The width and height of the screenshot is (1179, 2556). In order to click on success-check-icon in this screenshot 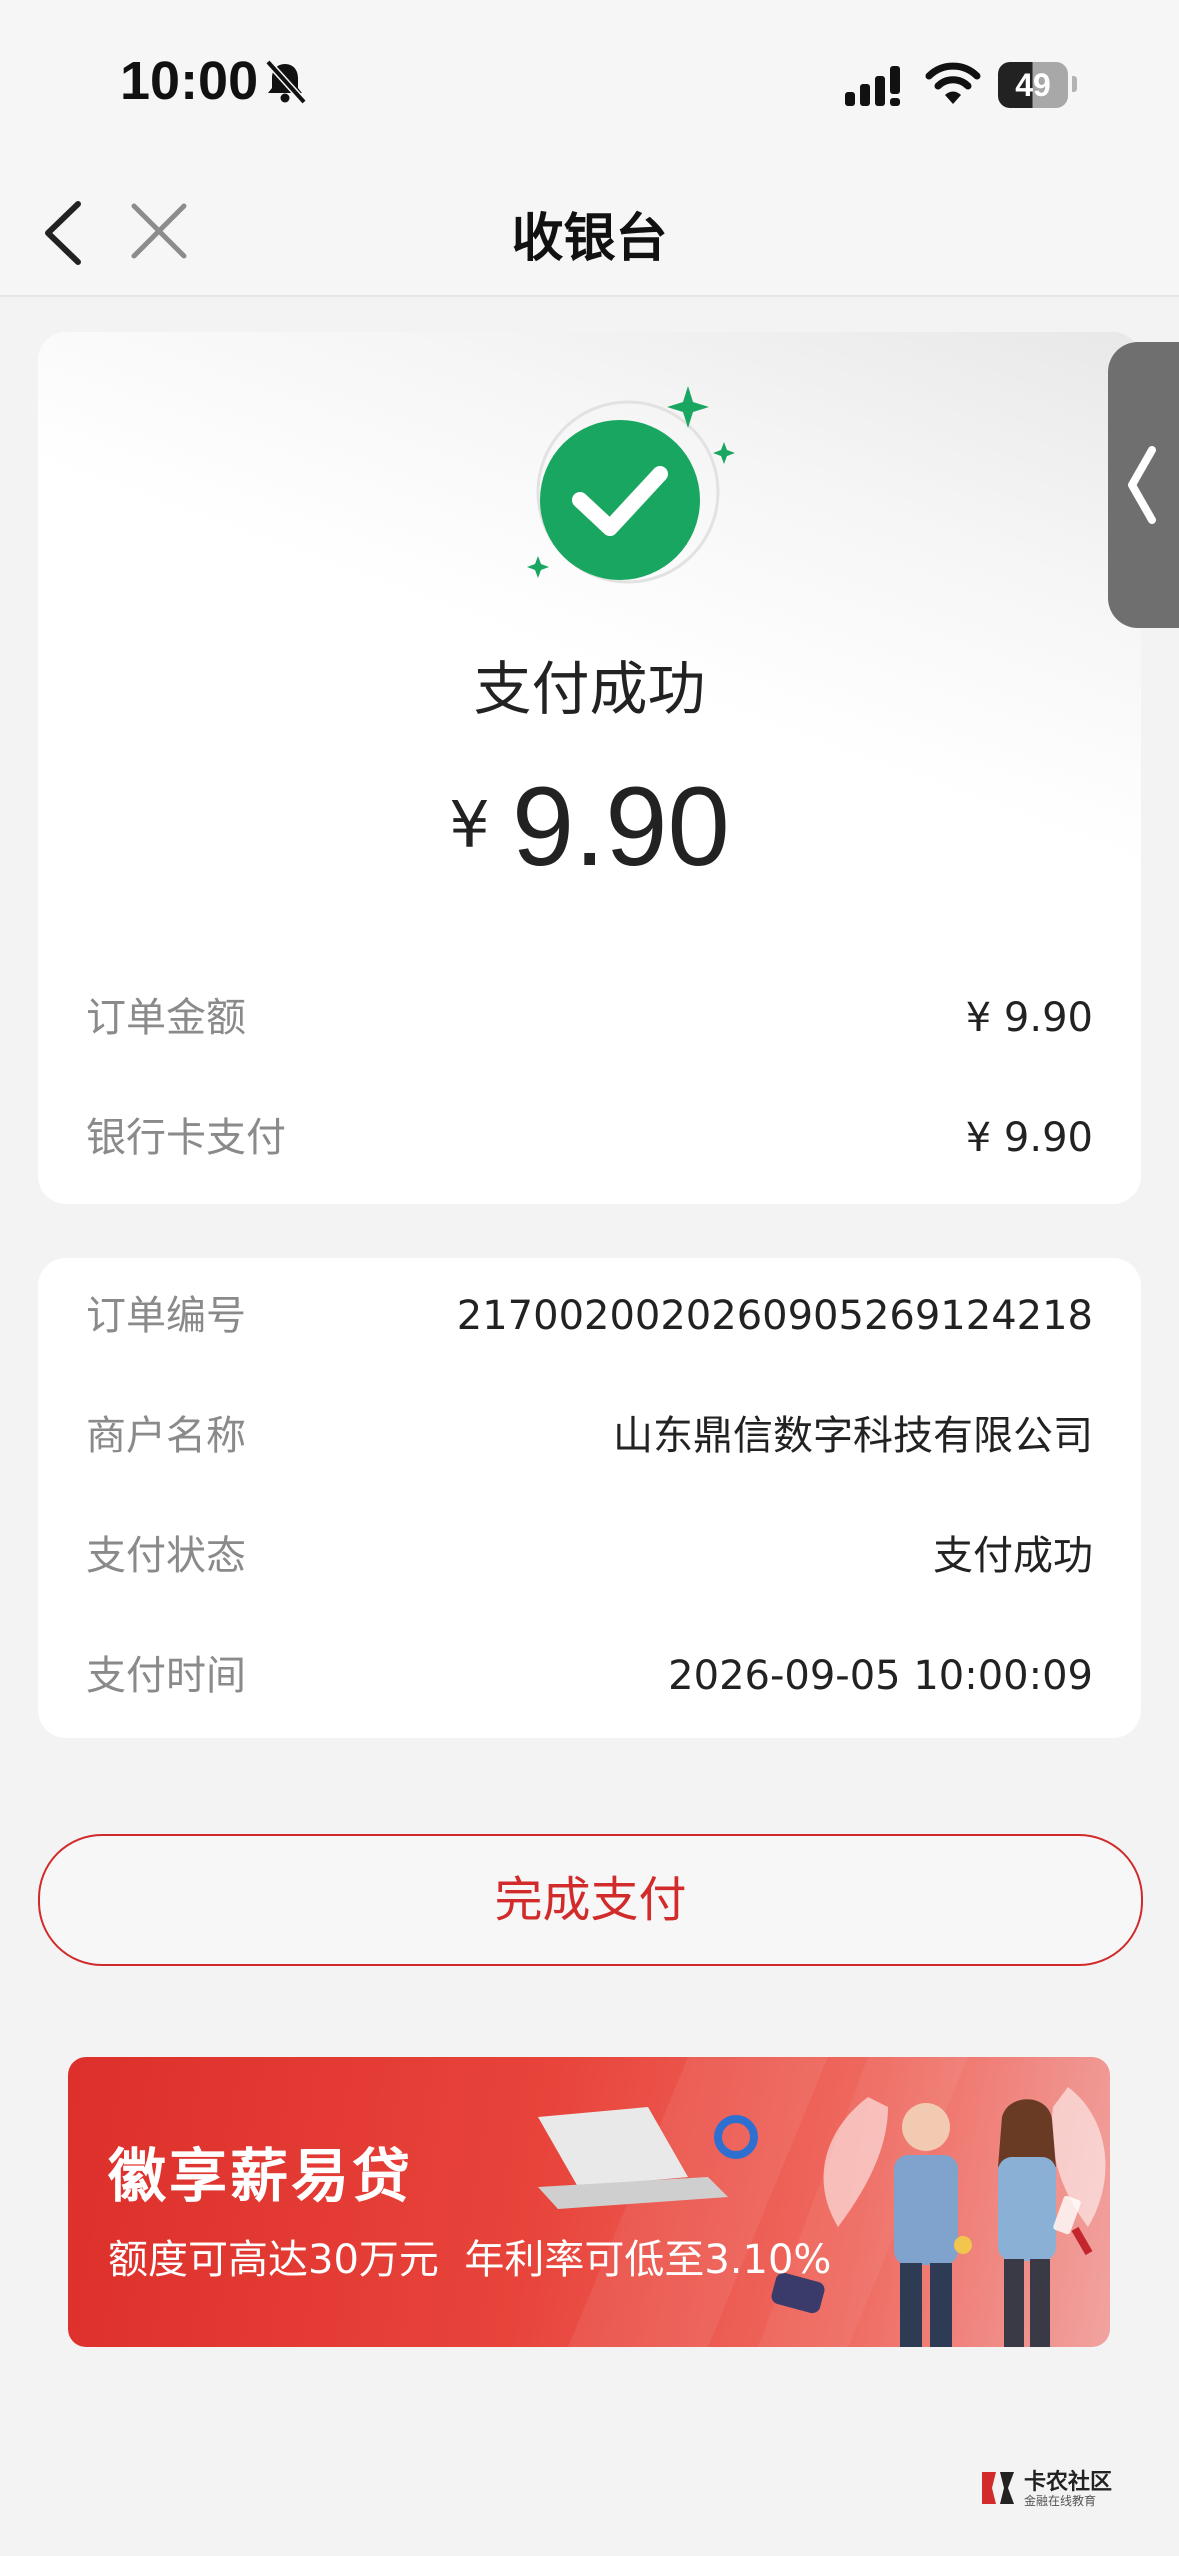, I will do `click(631, 485)`.